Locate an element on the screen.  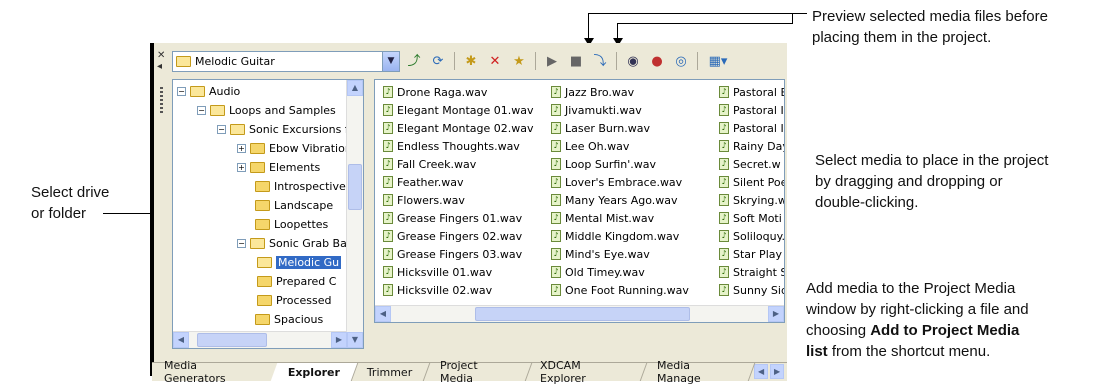
dock-grip-handle is located at coordinates (161, 101).